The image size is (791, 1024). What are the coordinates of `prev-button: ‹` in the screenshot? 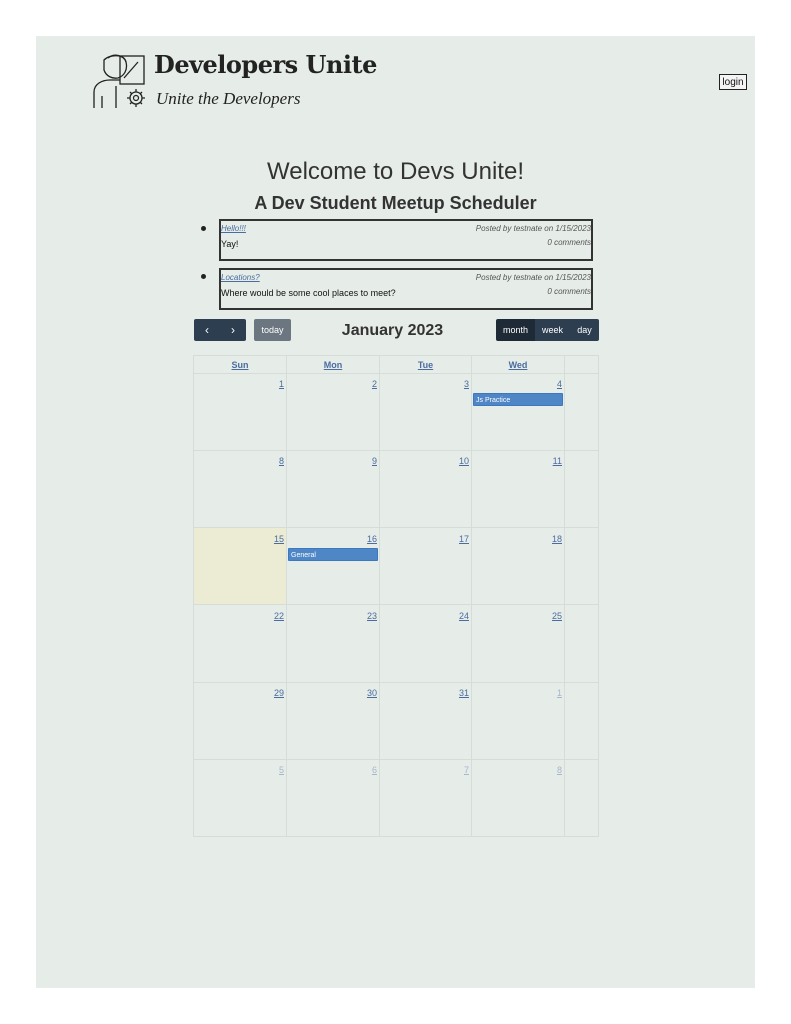 It's located at (207, 330).